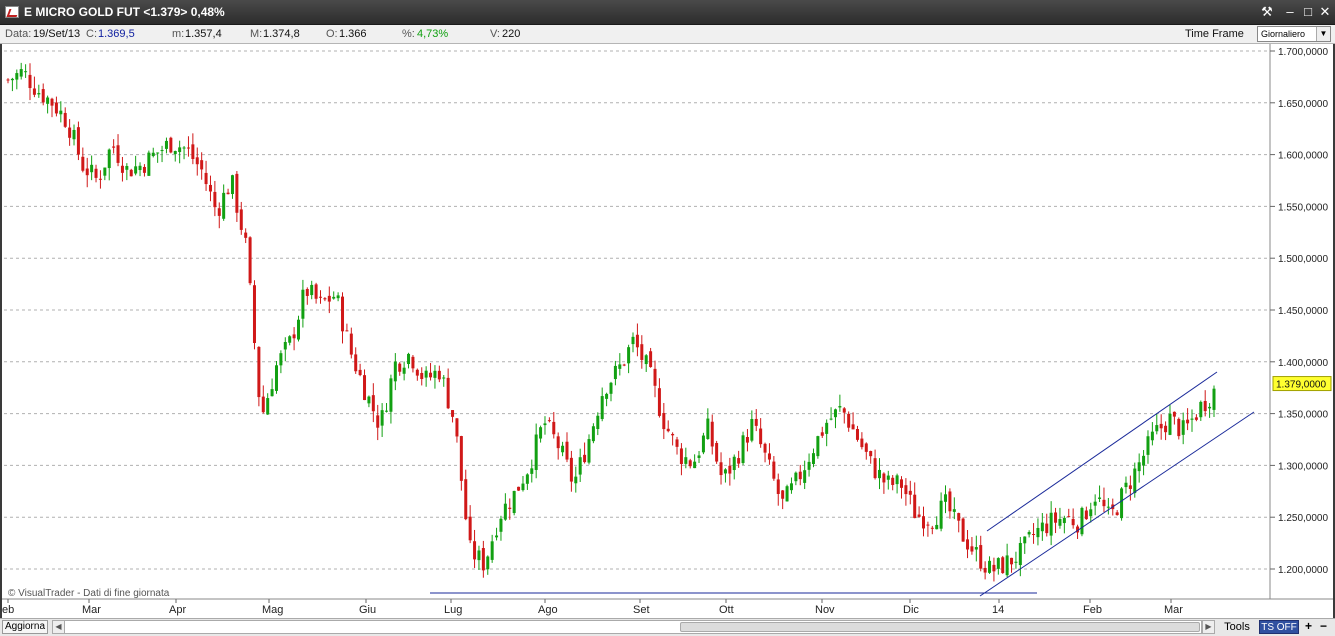  What do you see at coordinates (667, 607) in the screenshot?
I see `x-axis: eb Mar Apr Mag Giu Lug Ago Set Ott Nov Dic 14 Feb Mar` at bounding box center [667, 607].